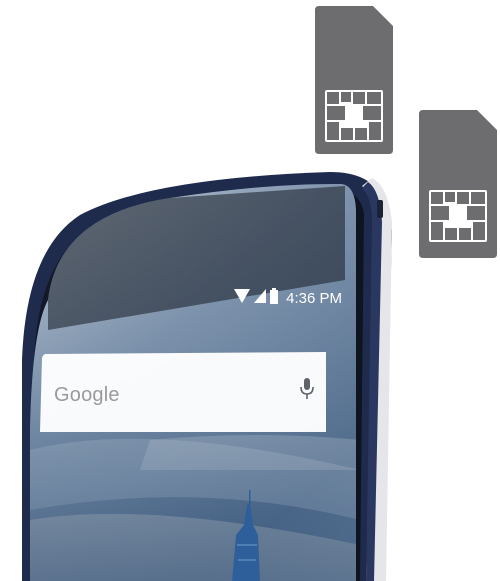 The width and height of the screenshot is (500, 581). What do you see at coordinates (87, 395) in the screenshot?
I see `google-logo-text: Google` at bounding box center [87, 395].